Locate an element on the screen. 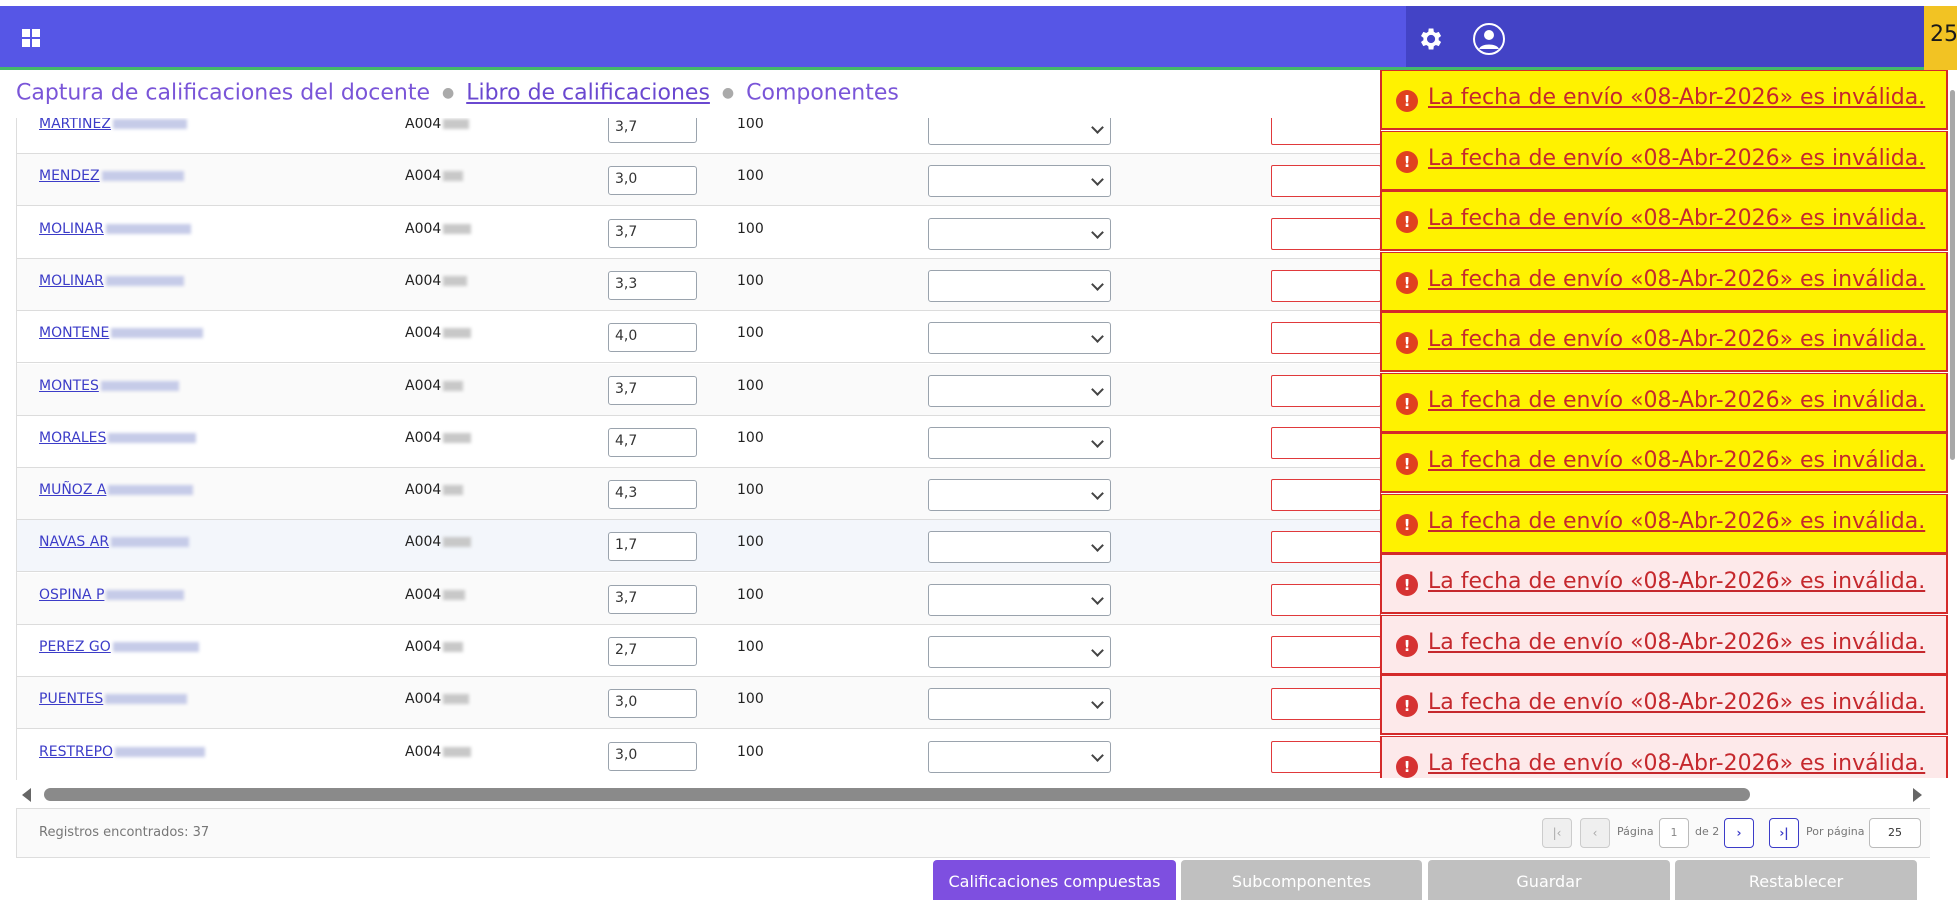 This screenshot has width=1957, height=904. student-name-link: MORALES is located at coordinates (118, 438).